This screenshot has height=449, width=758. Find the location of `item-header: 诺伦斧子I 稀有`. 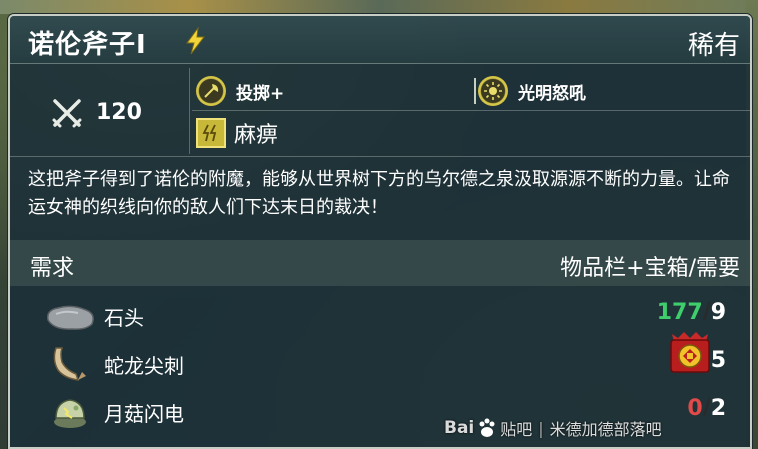

item-header: 诺伦斧子I 稀有 is located at coordinates (380, 40).